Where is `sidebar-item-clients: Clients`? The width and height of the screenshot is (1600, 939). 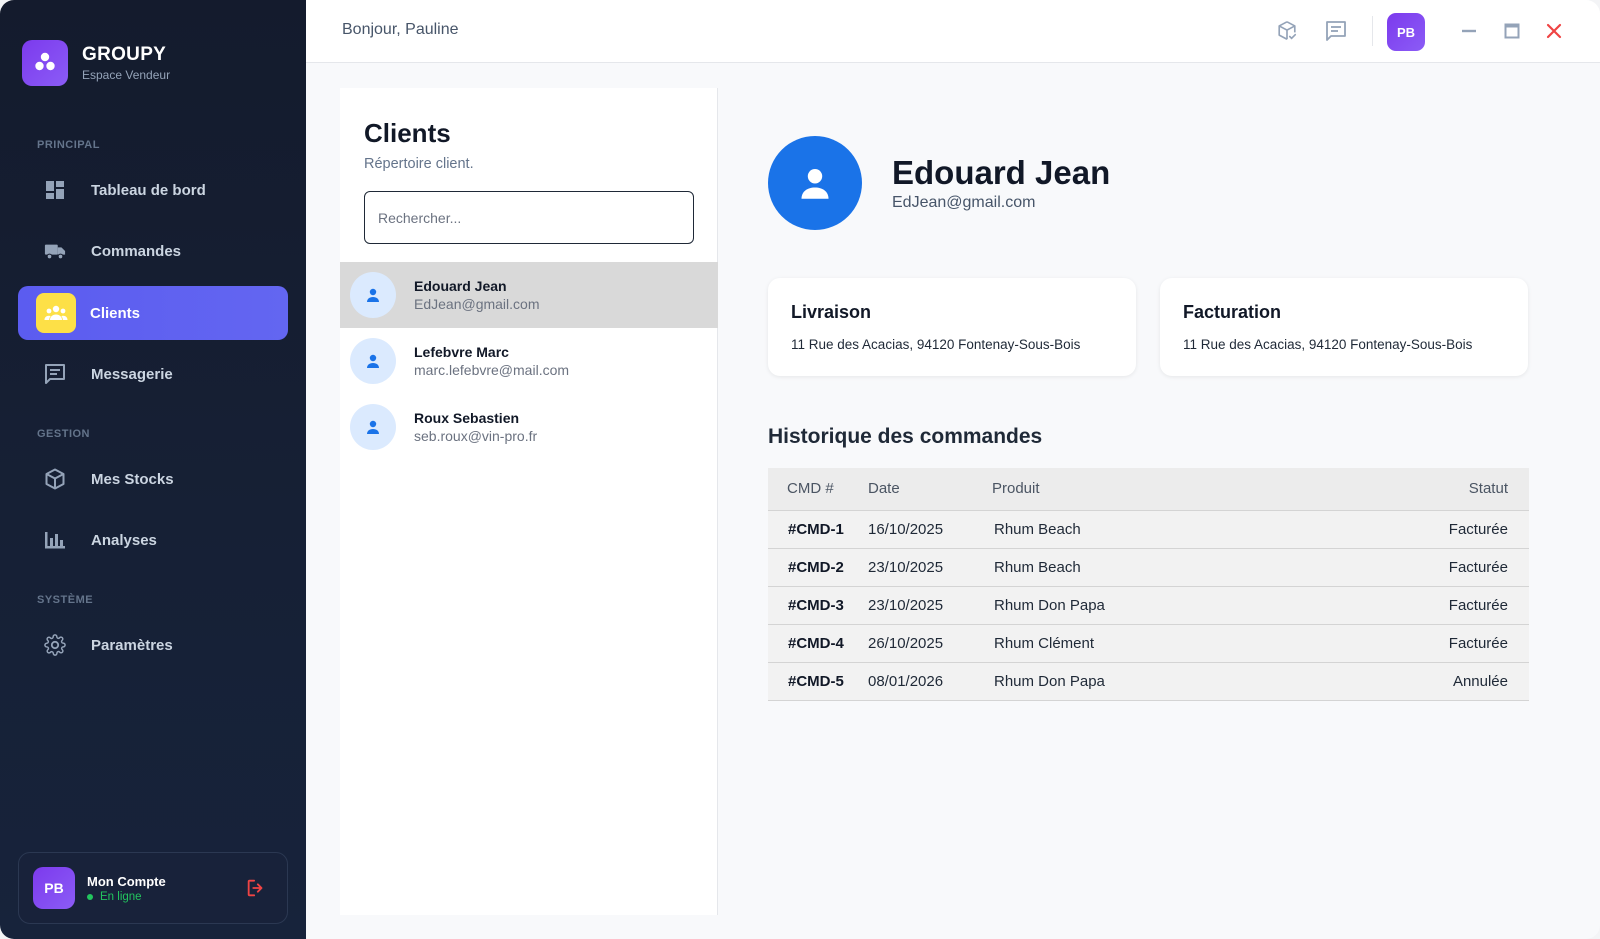
sidebar-item-clients: Clients is located at coordinates (153, 313).